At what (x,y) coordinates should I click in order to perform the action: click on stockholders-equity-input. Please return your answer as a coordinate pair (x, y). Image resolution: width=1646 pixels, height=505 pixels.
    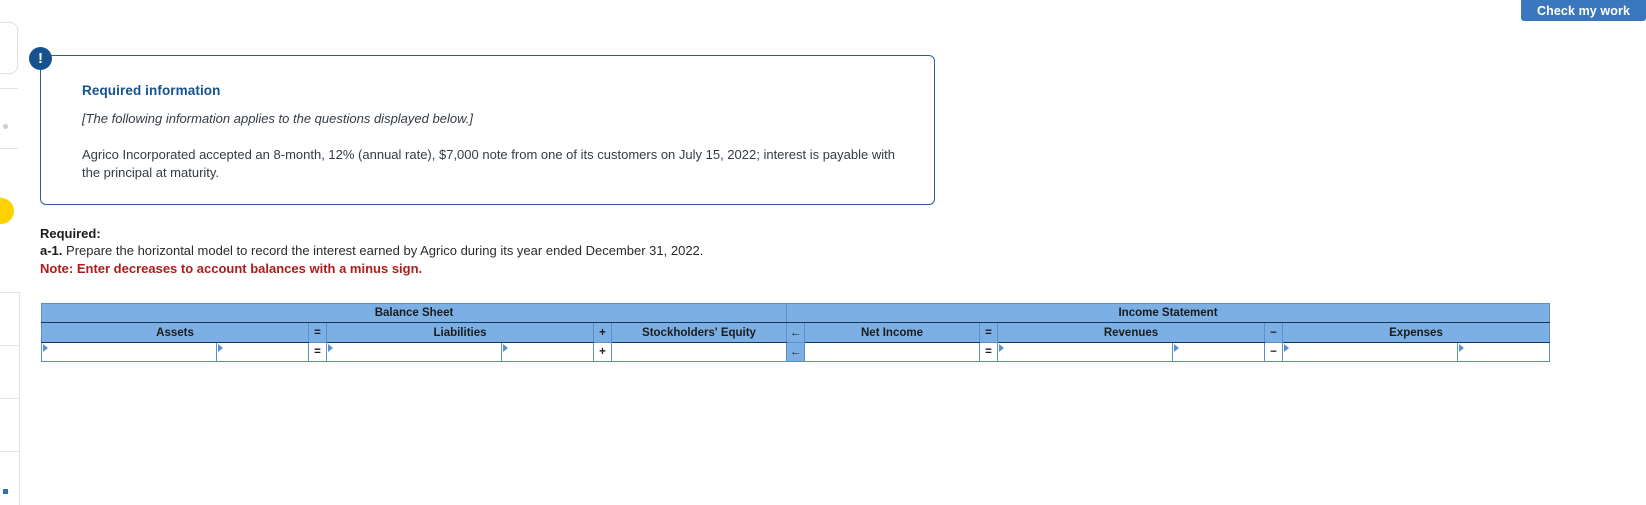
    Looking at the image, I should click on (699, 353).